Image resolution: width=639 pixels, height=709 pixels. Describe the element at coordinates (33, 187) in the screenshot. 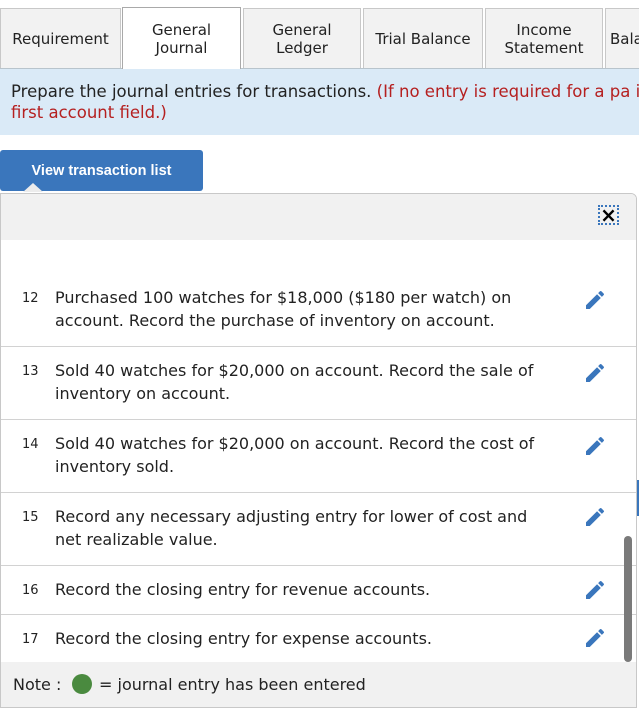

I see `popover-caret` at that location.